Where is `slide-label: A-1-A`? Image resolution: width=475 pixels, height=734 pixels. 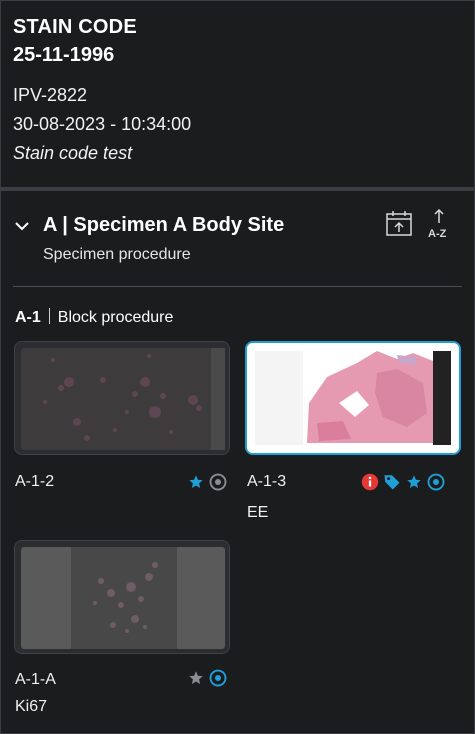
slide-label: A-1-A is located at coordinates (35, 679).